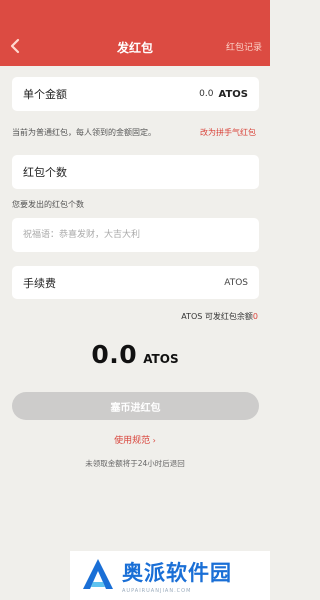  What do you see at coordinates (98, 576) in the screenshot?
I see `watermark-logo-icon` at bounding box center [98, 576].